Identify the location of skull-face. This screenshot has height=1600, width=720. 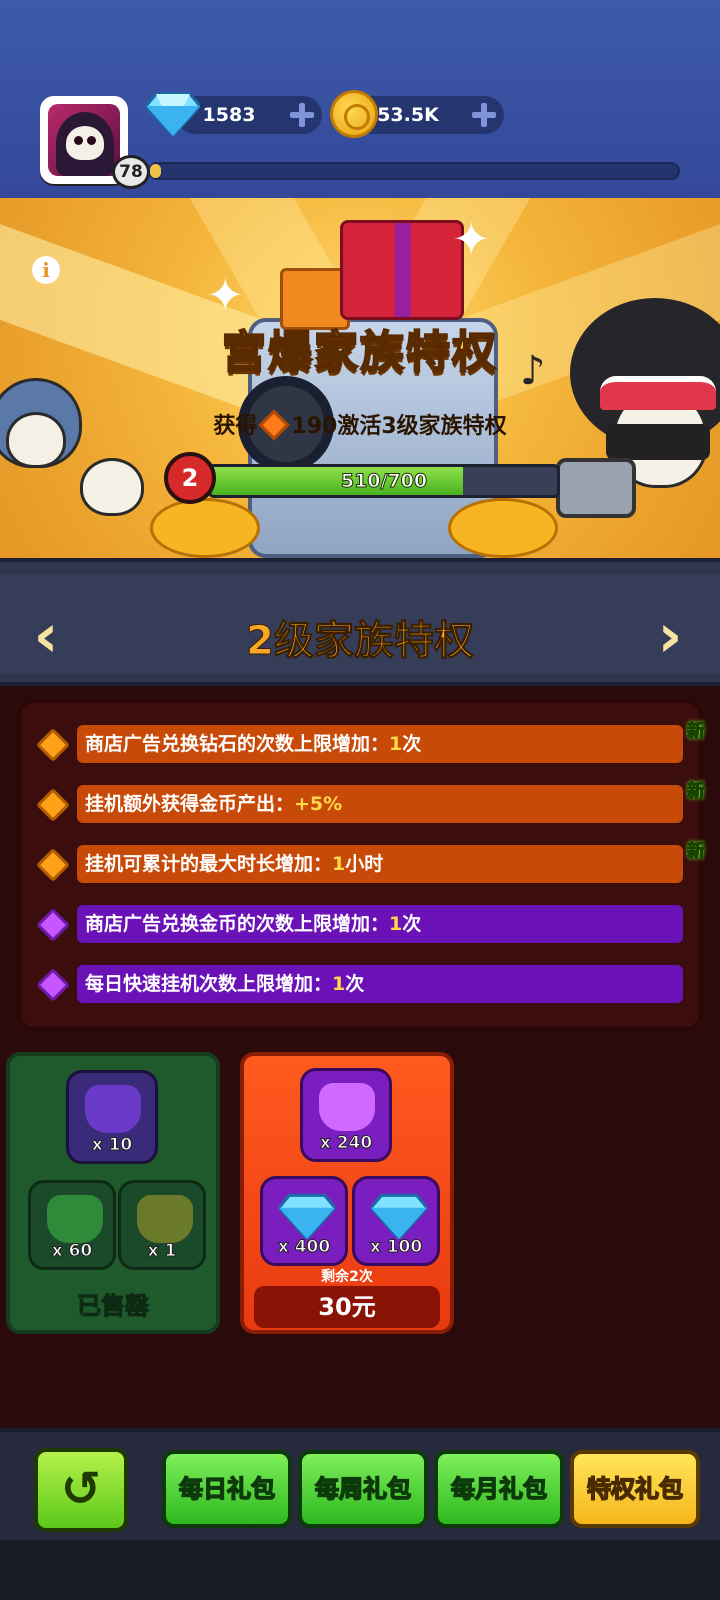
(85, 143).